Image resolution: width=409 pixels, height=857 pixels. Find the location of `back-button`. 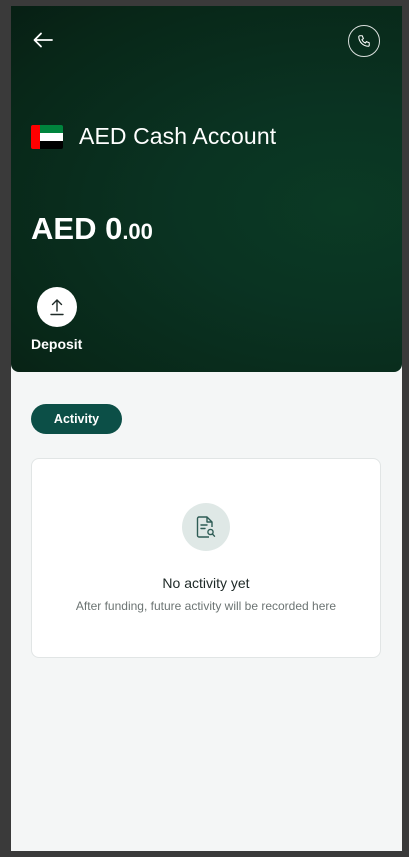

back-button is located at coordinates (43, 40).